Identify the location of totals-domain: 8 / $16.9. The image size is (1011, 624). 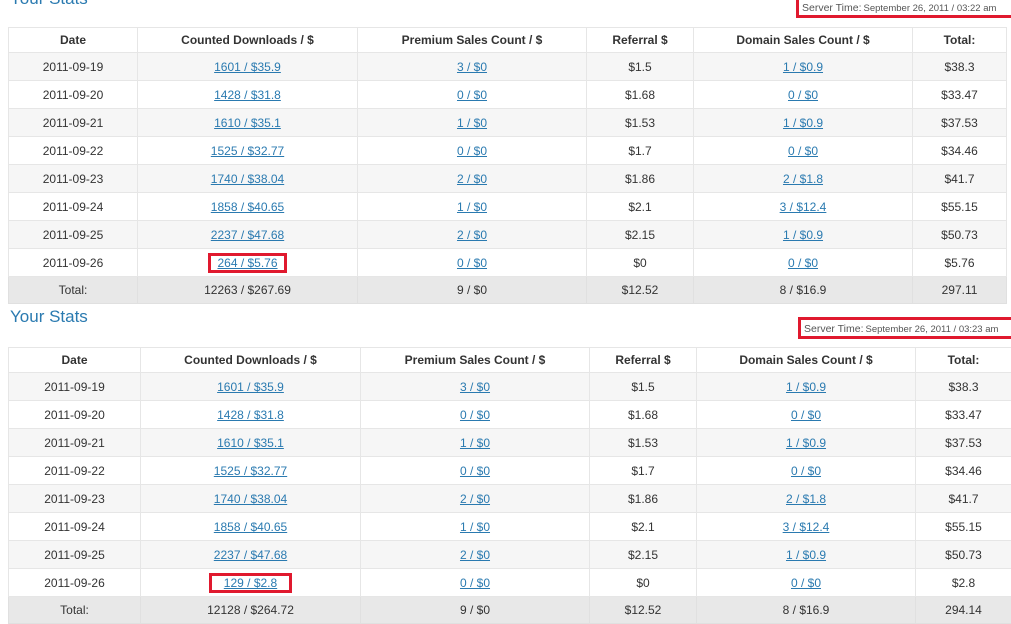
(806, 610).